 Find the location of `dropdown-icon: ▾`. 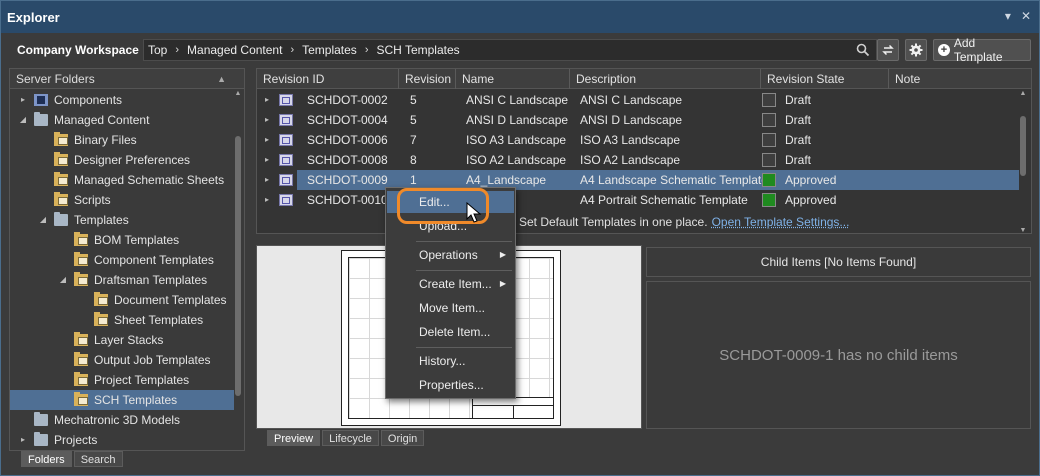

dropdown-icon: ▾ is located at coordinates (1008, 16).